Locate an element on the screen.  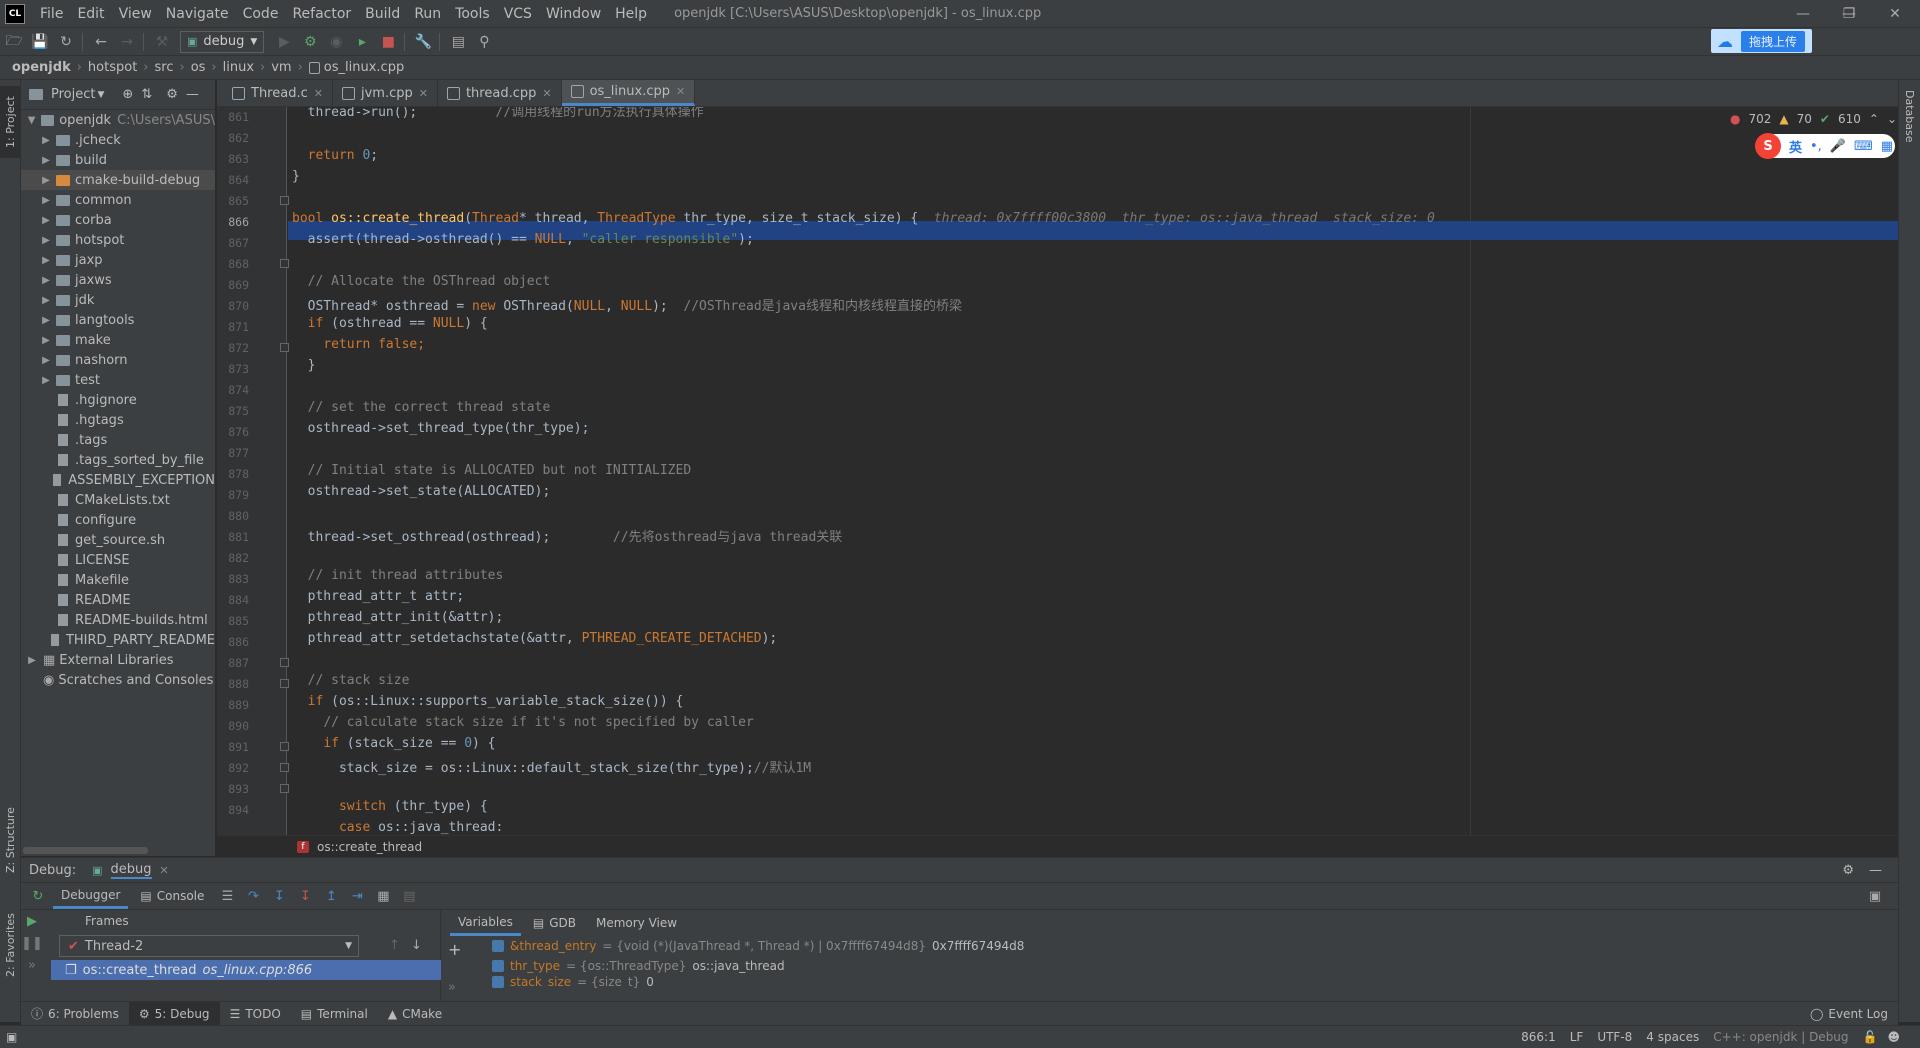
force-step-into-icon: ↧ is located at coordinates (305, 896).